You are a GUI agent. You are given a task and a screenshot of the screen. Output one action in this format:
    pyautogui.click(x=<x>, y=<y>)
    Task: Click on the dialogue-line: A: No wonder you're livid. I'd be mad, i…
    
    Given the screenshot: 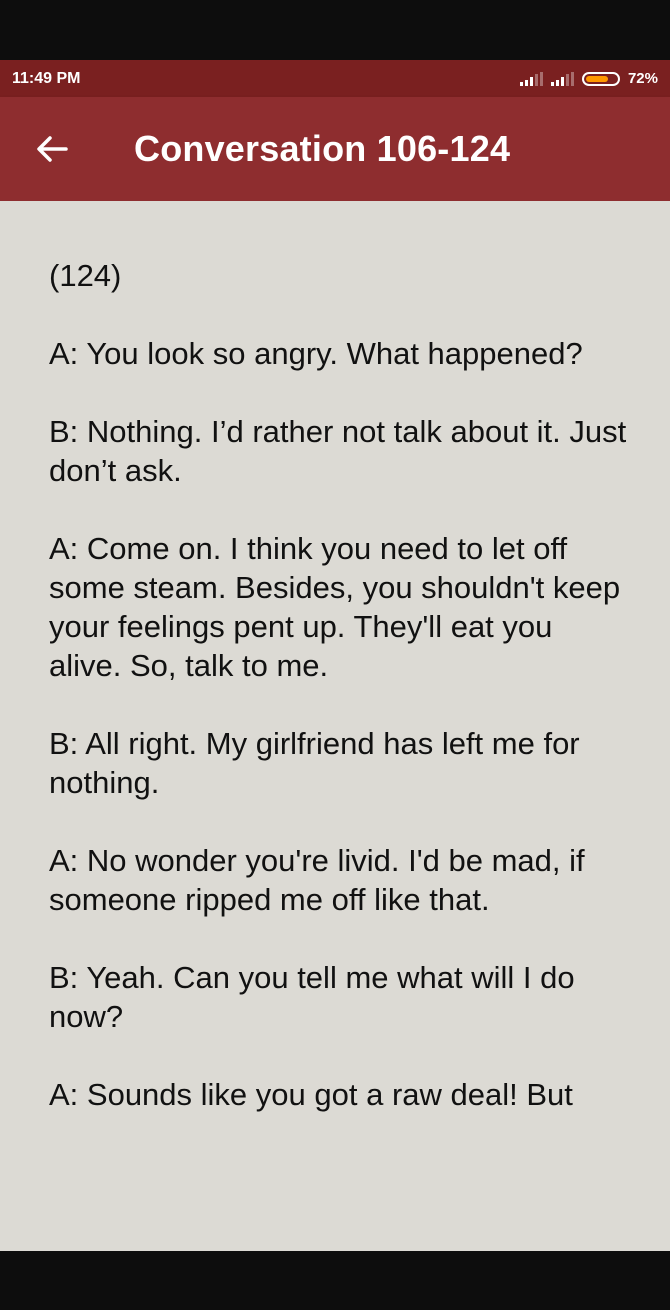 What is the action you would take?
    pyautogui.click(x=317, y=880)
    